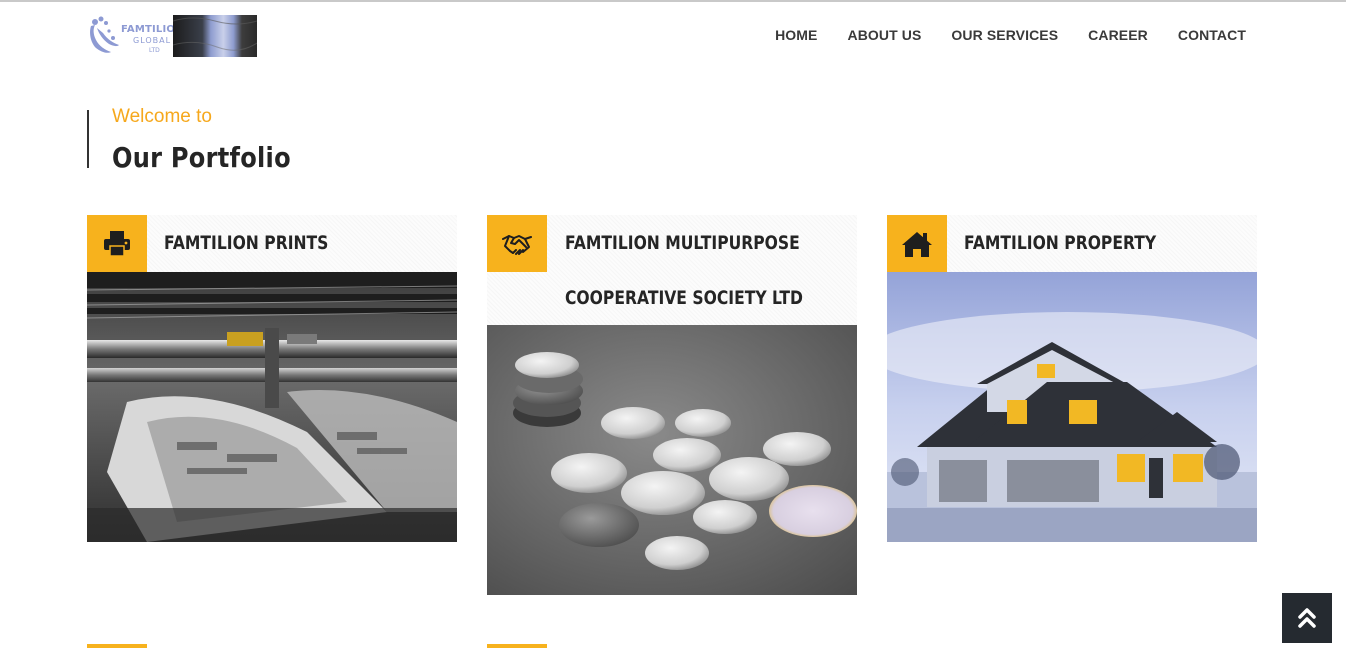 The height and width of the screenshot is (648, 1346). I want to click on nav-our-services: OUR SERVICES, so click(1004, 35).